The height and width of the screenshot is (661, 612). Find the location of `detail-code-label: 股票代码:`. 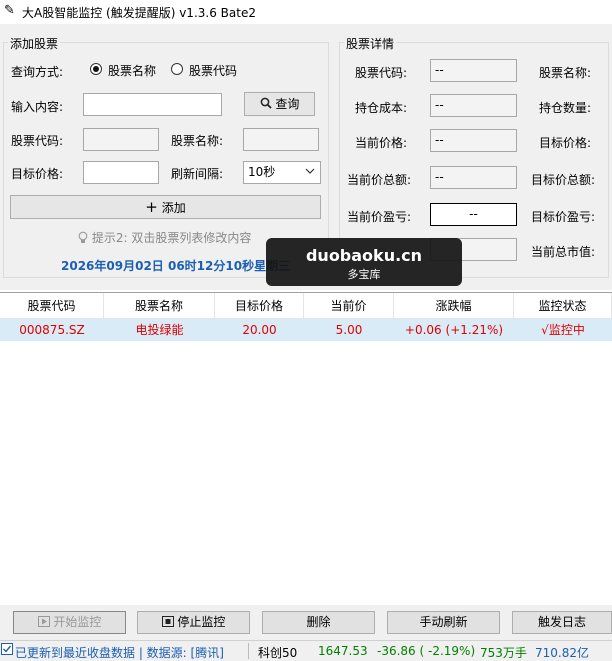

detail-code-label: 股票代码: is located at coordinates (381, 73).